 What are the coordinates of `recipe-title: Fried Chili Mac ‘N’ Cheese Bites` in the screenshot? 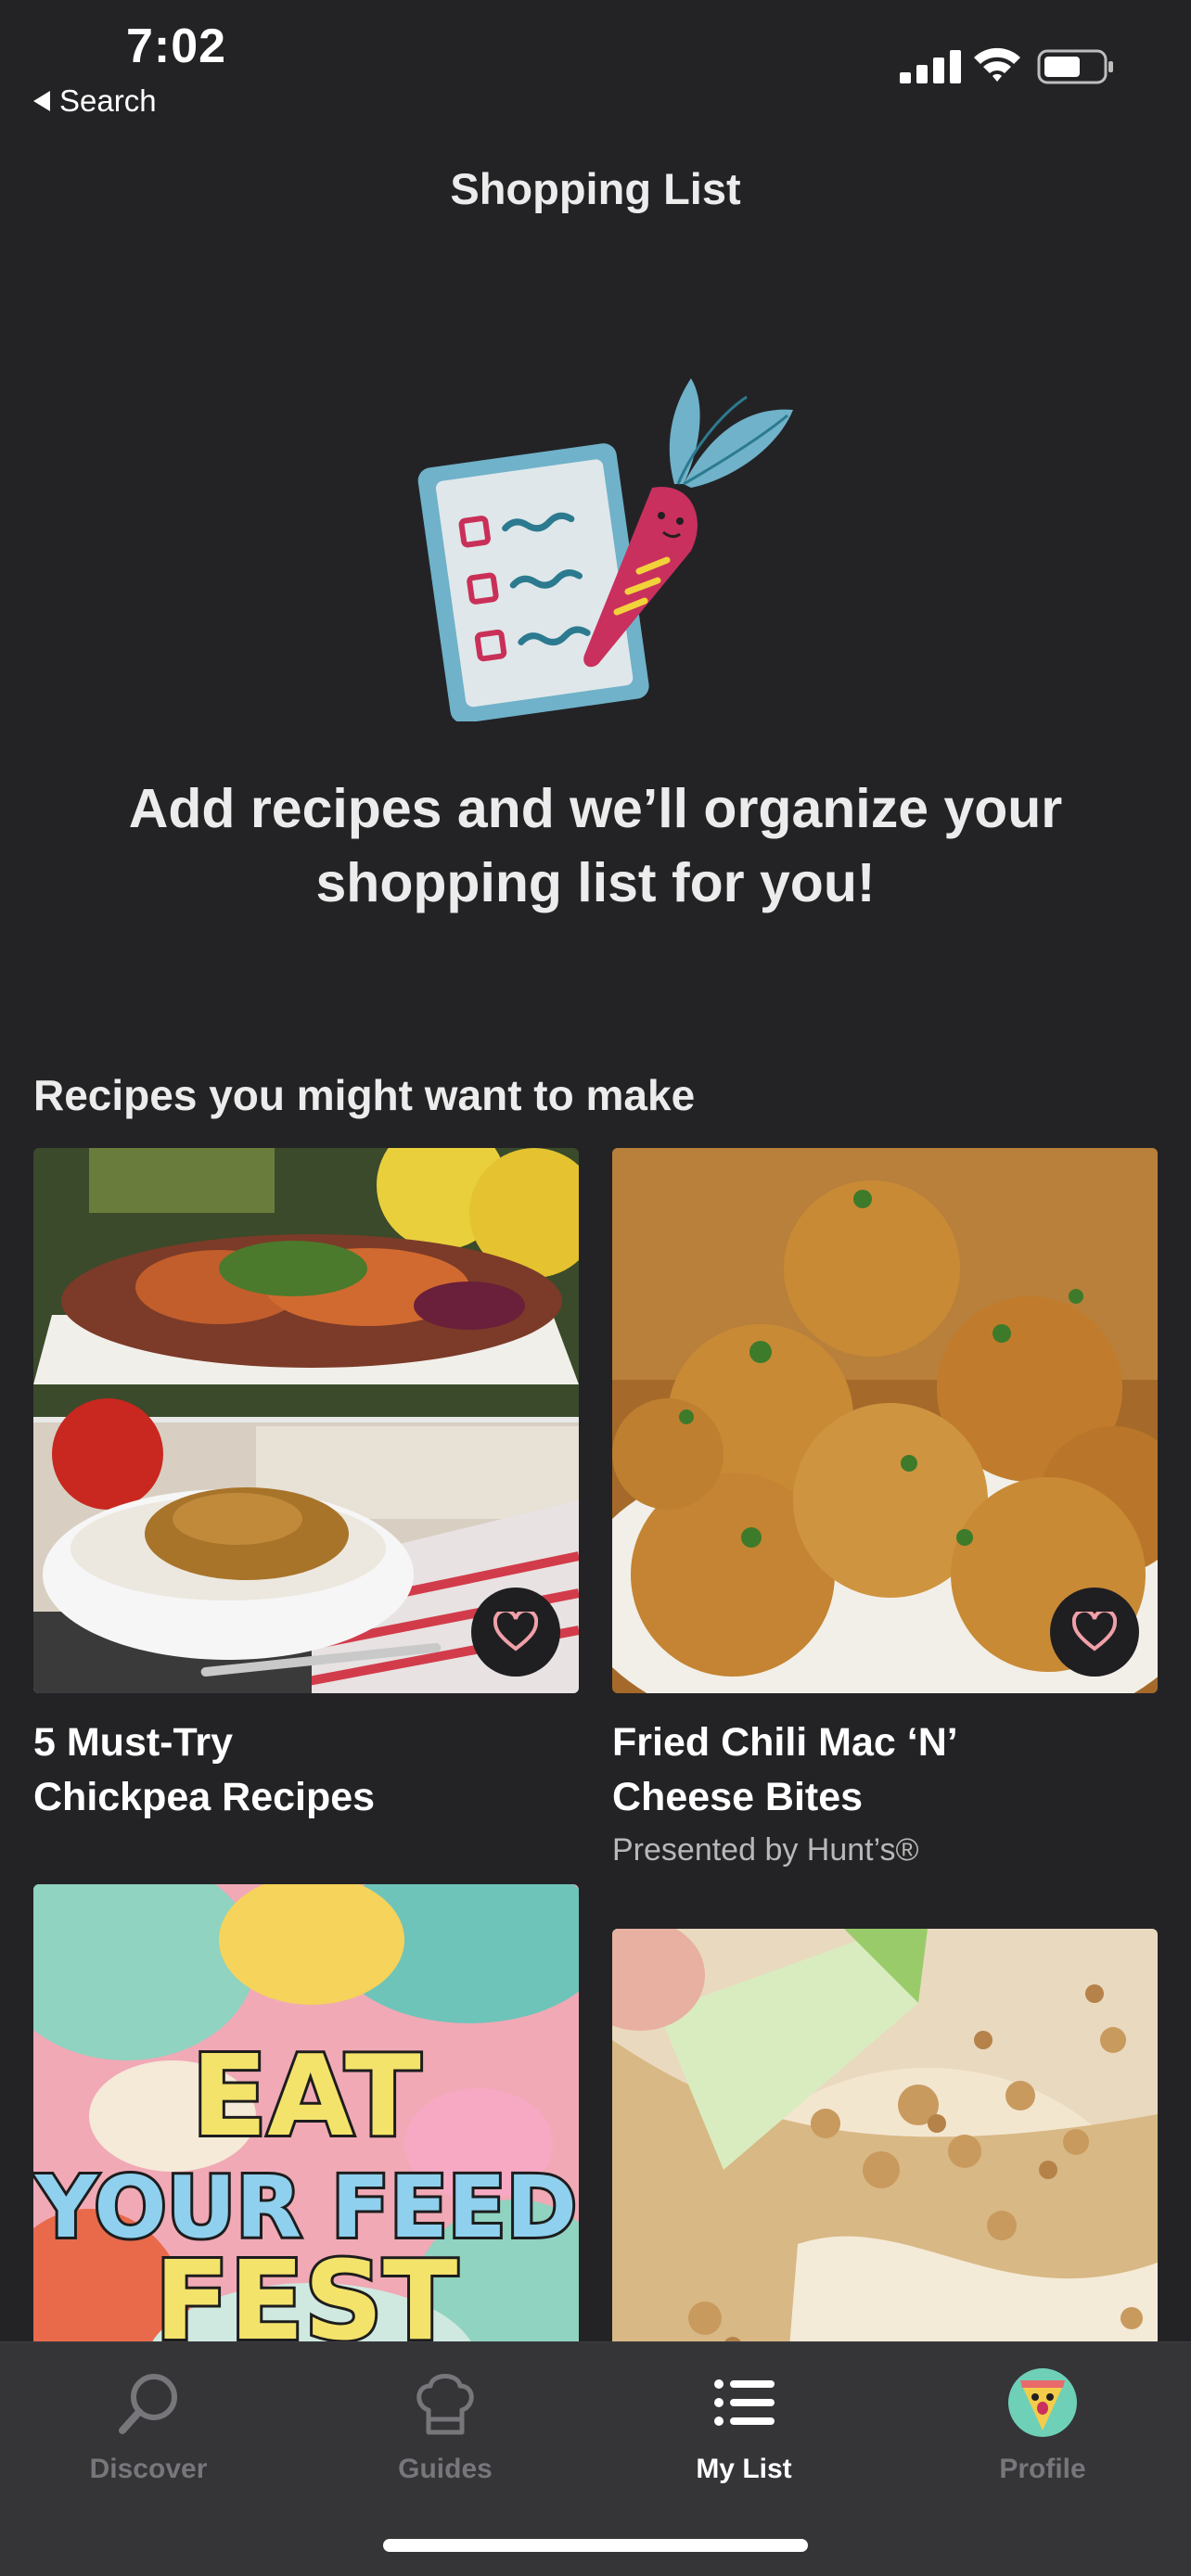 It's located at (885, 1770).